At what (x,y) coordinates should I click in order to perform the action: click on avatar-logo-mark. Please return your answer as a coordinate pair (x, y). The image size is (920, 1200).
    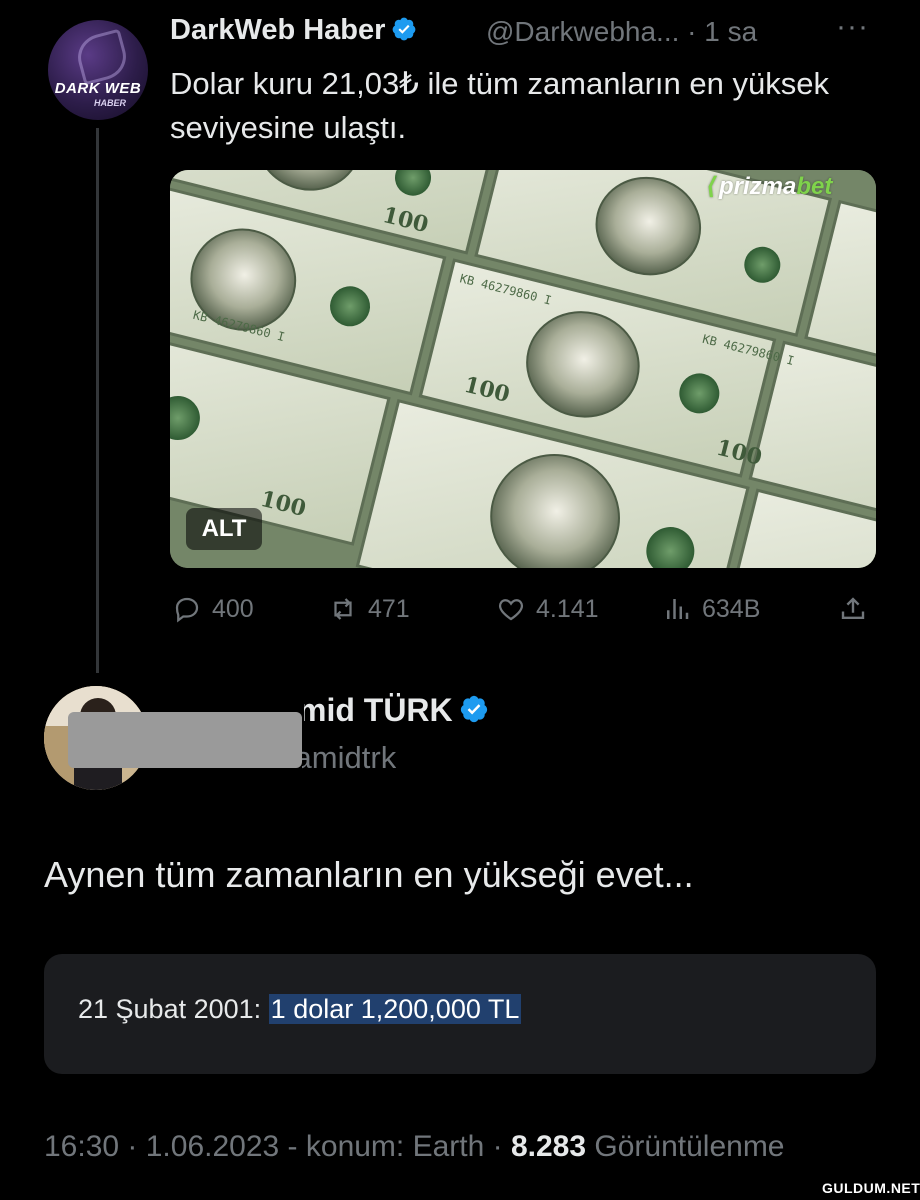
    Looking at the image, I should click on (102, 57).